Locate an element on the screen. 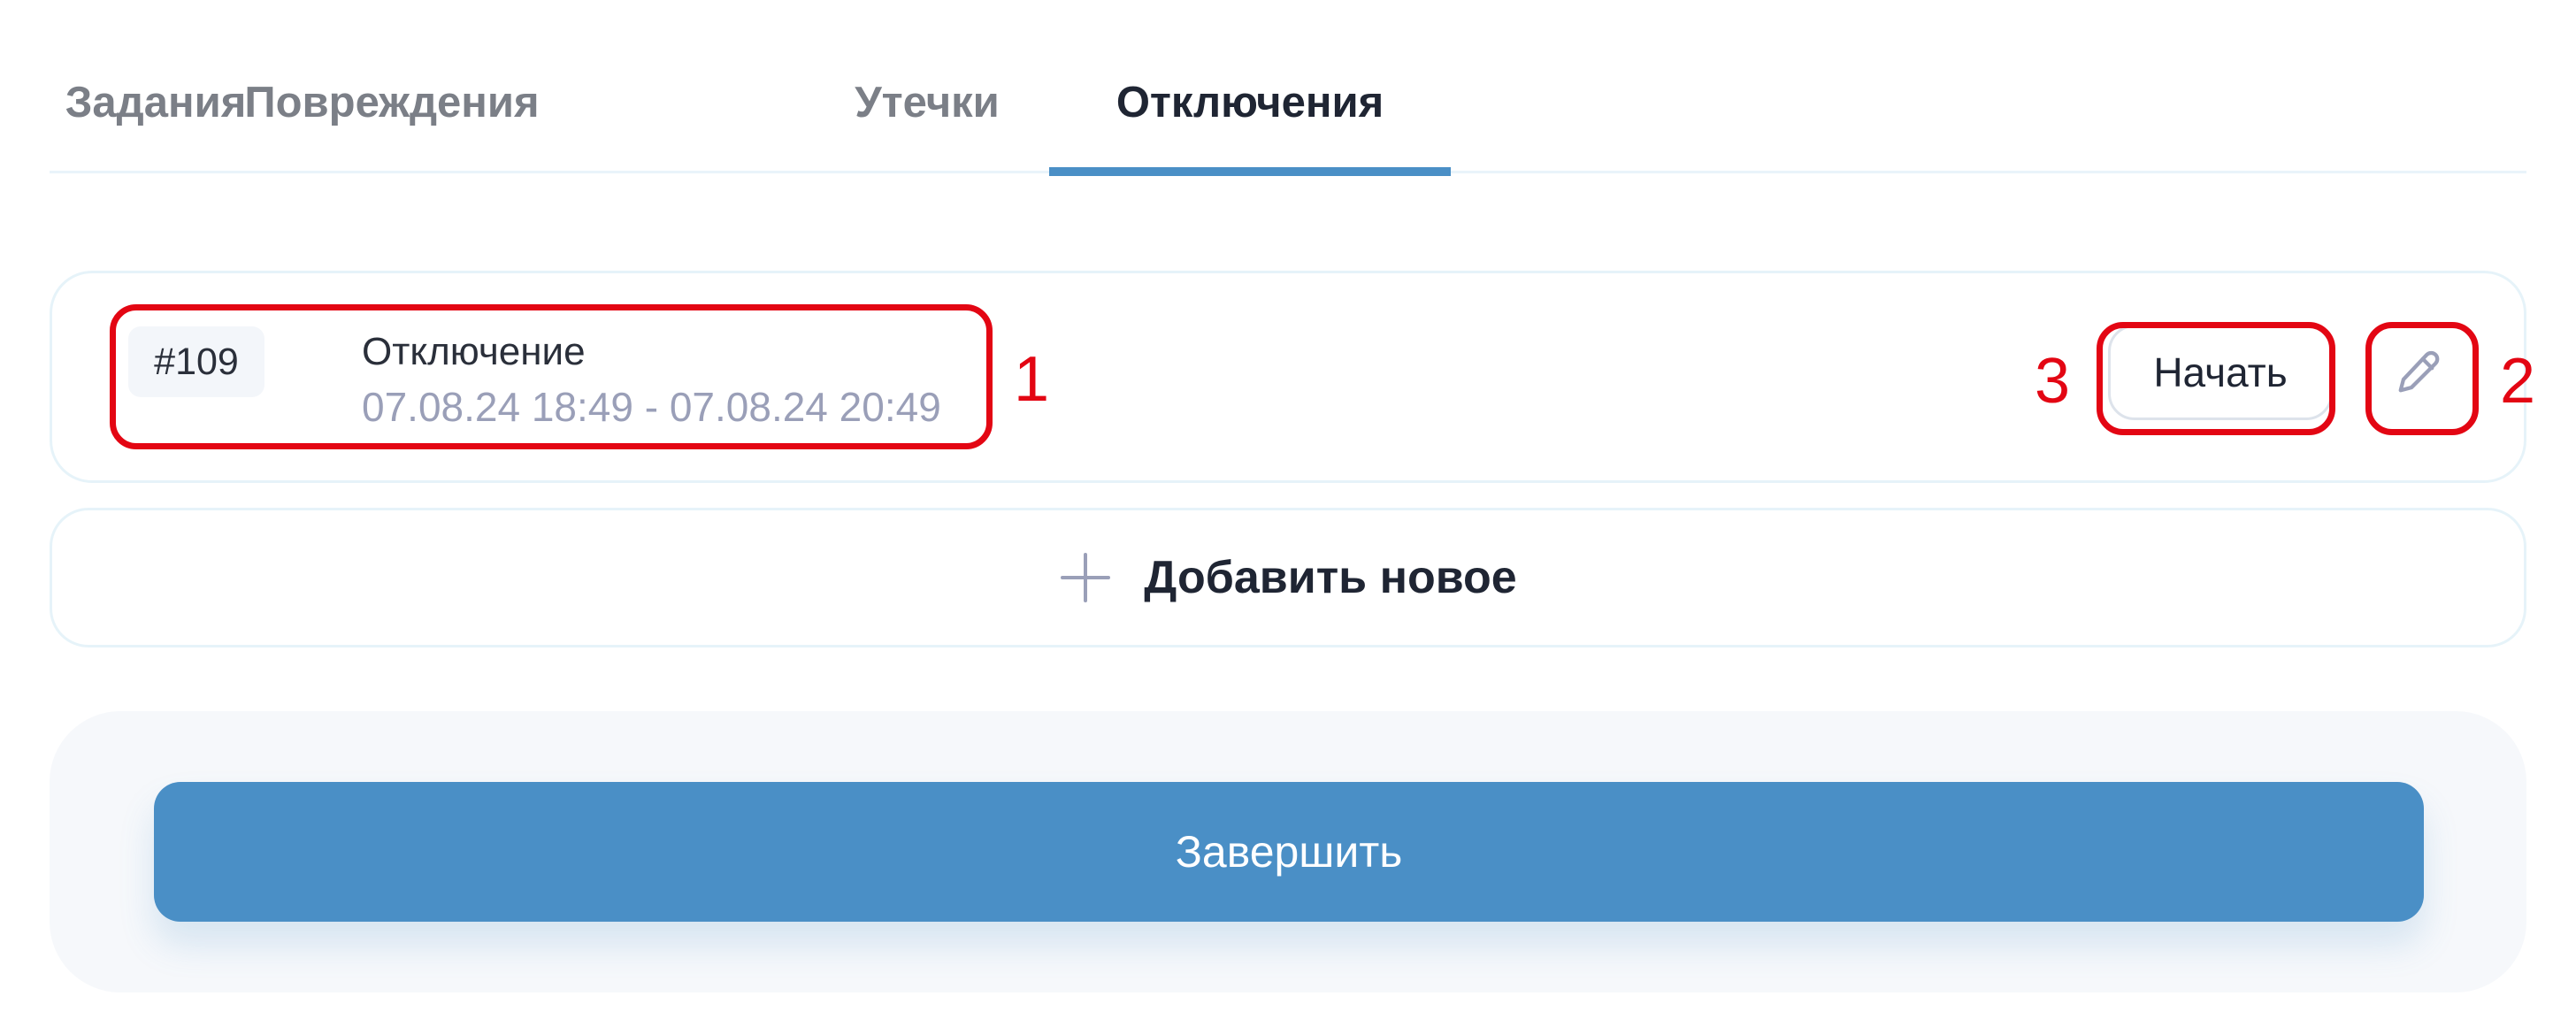 This screenshot has width=2576, height=1019. tab-label: Повреждения is located at coordinates (392, 103).